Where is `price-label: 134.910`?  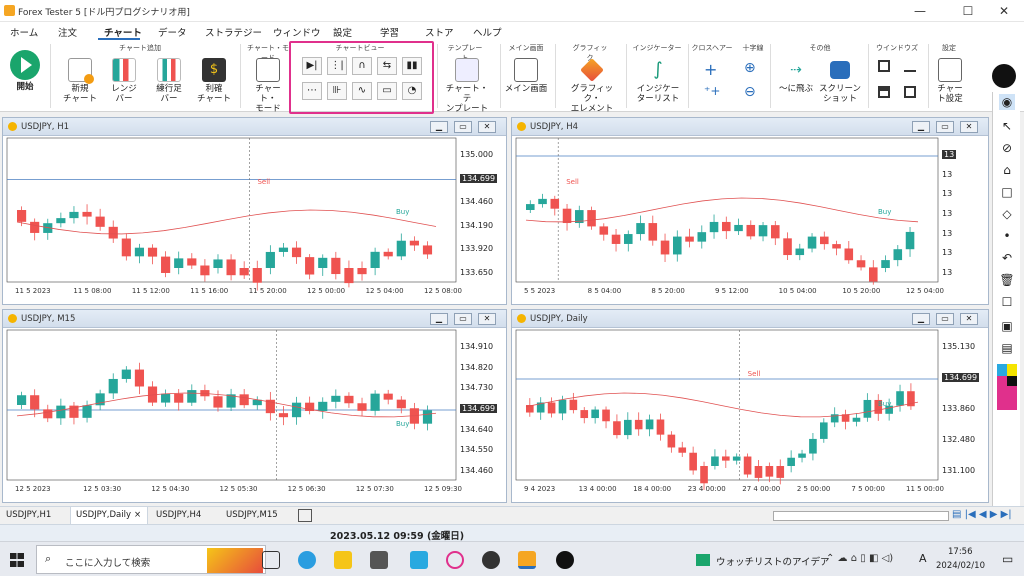 price-label: 134.910 is located at coordinates (477, 346).